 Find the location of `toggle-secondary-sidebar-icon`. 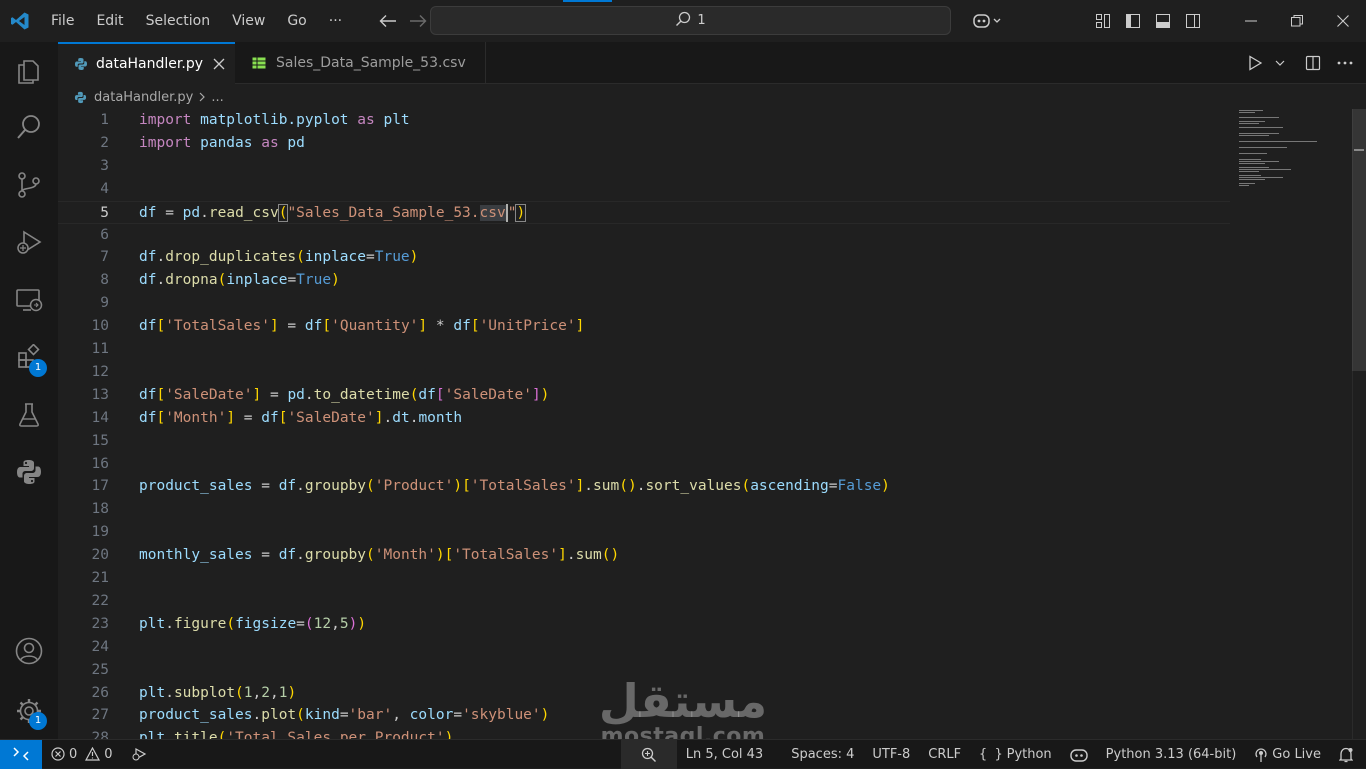

toggle-secondary-sidebar-icon is located at coordinates (1193, 21).